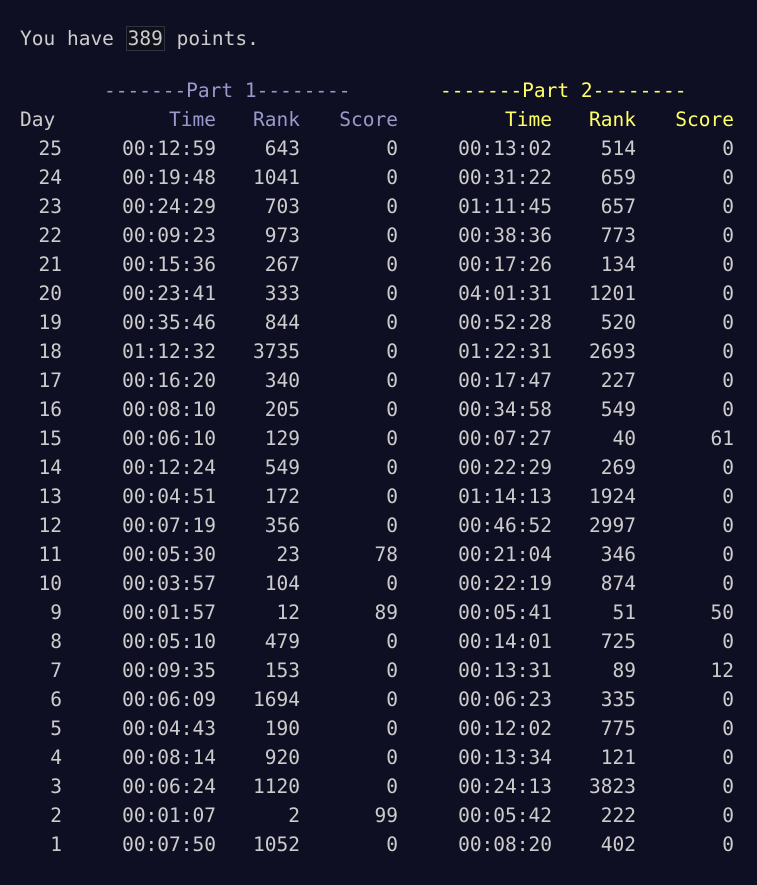  I want to click on part2-time-cell: 00:38:36, so click(505, 235).